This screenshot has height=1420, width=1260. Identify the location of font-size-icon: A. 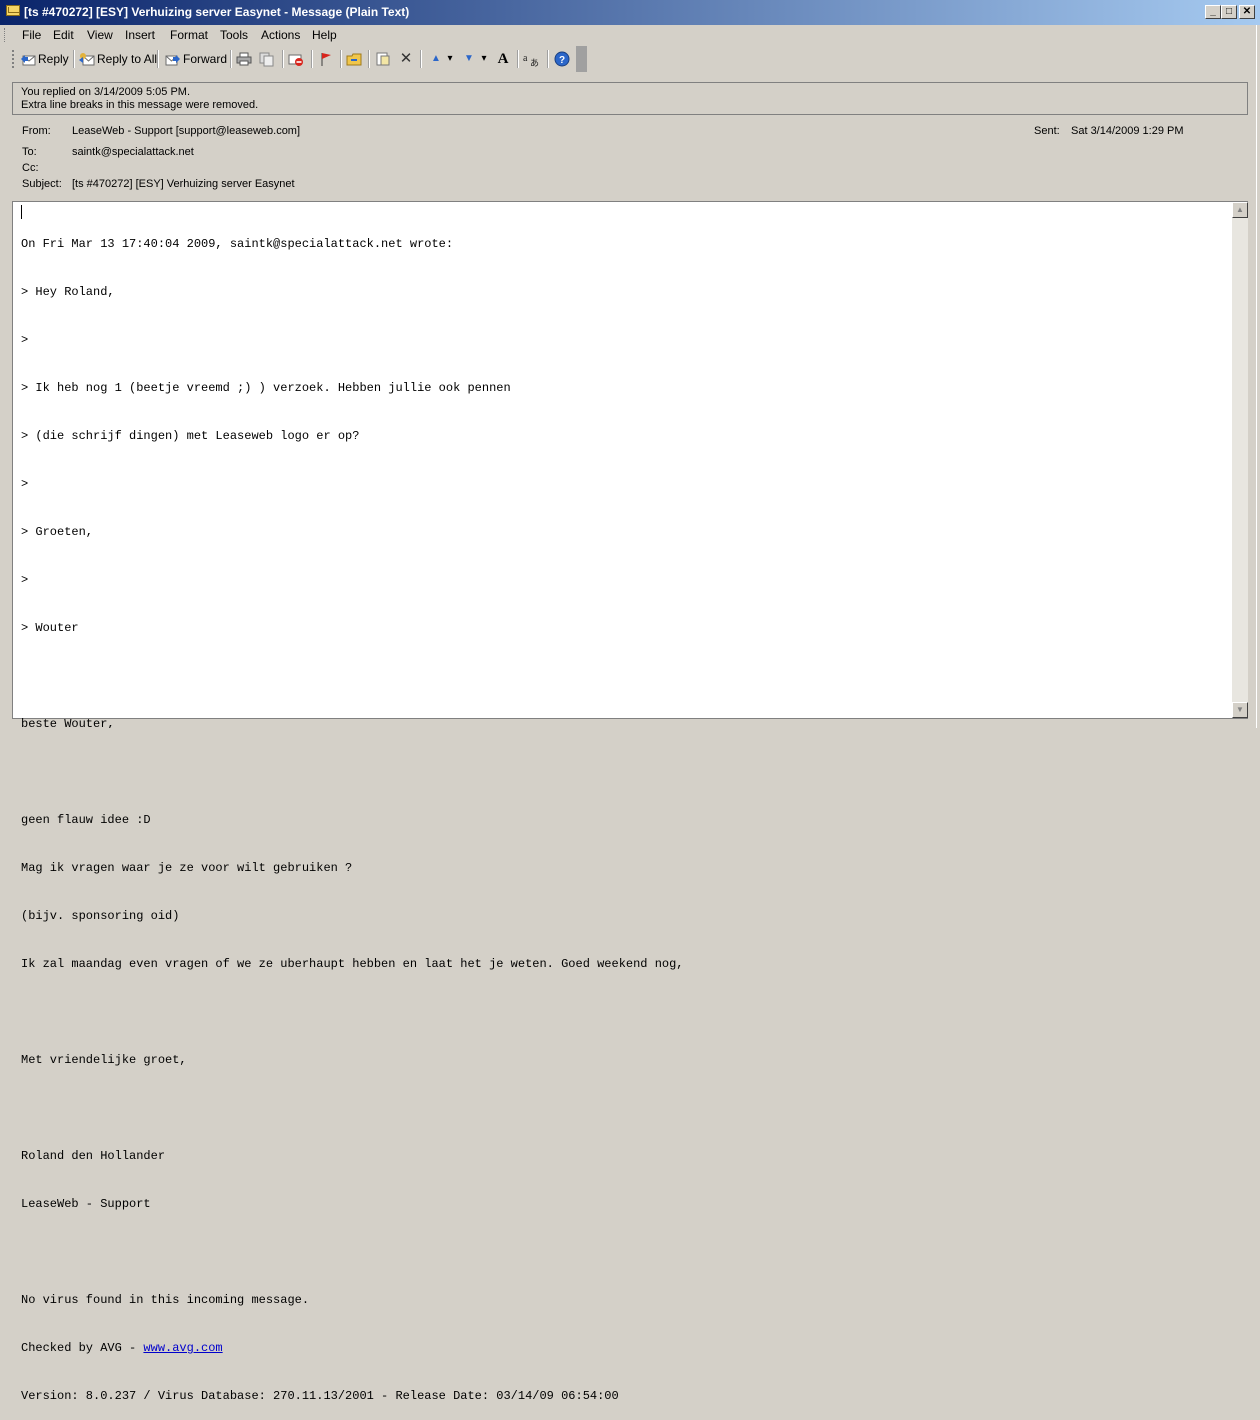
(503, 59).